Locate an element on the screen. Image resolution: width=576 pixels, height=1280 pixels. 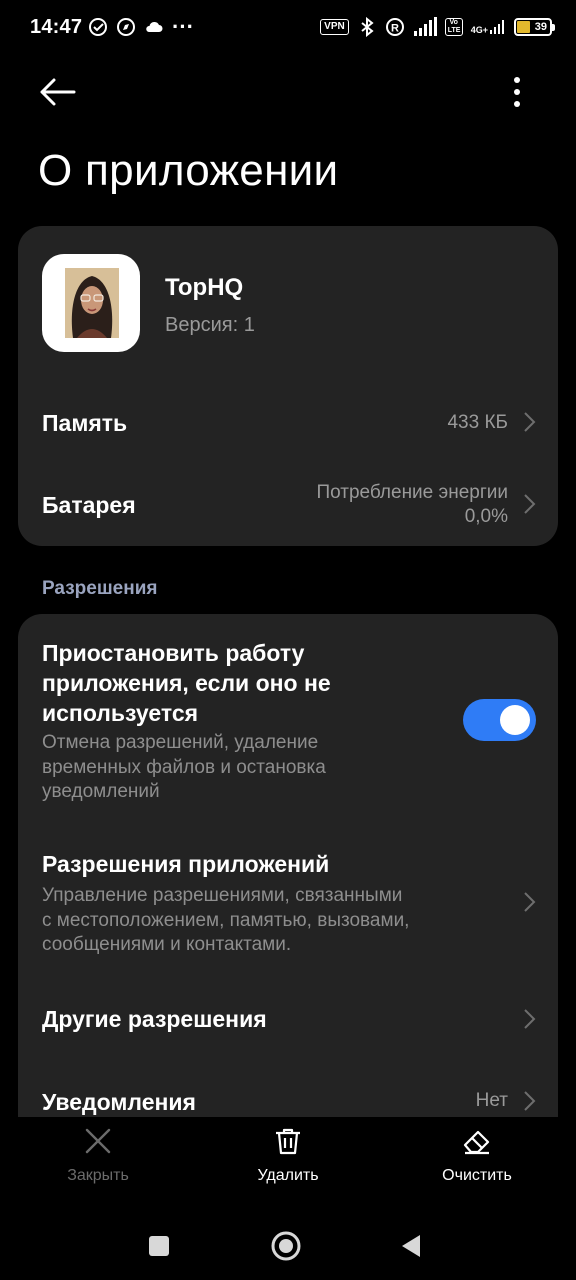
vpn-badge: VPN is located at coordinates (334, 27).